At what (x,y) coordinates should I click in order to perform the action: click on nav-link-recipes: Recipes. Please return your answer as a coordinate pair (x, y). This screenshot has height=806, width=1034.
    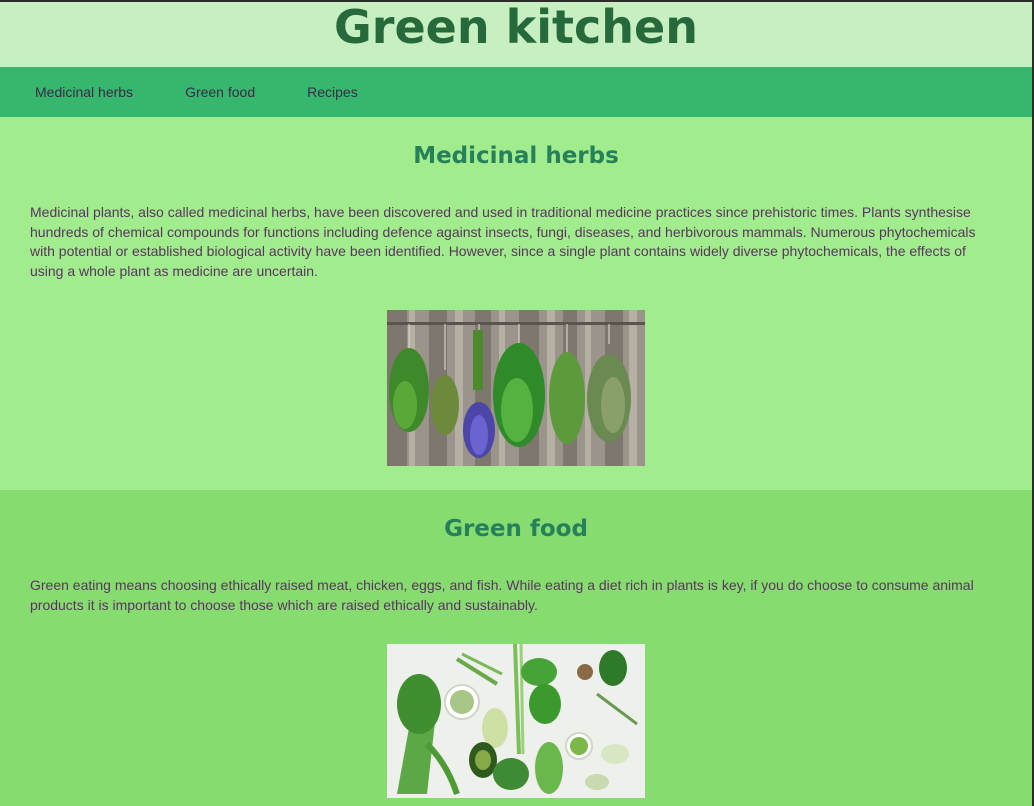
    Looking at the image, I should click on (332, 92).